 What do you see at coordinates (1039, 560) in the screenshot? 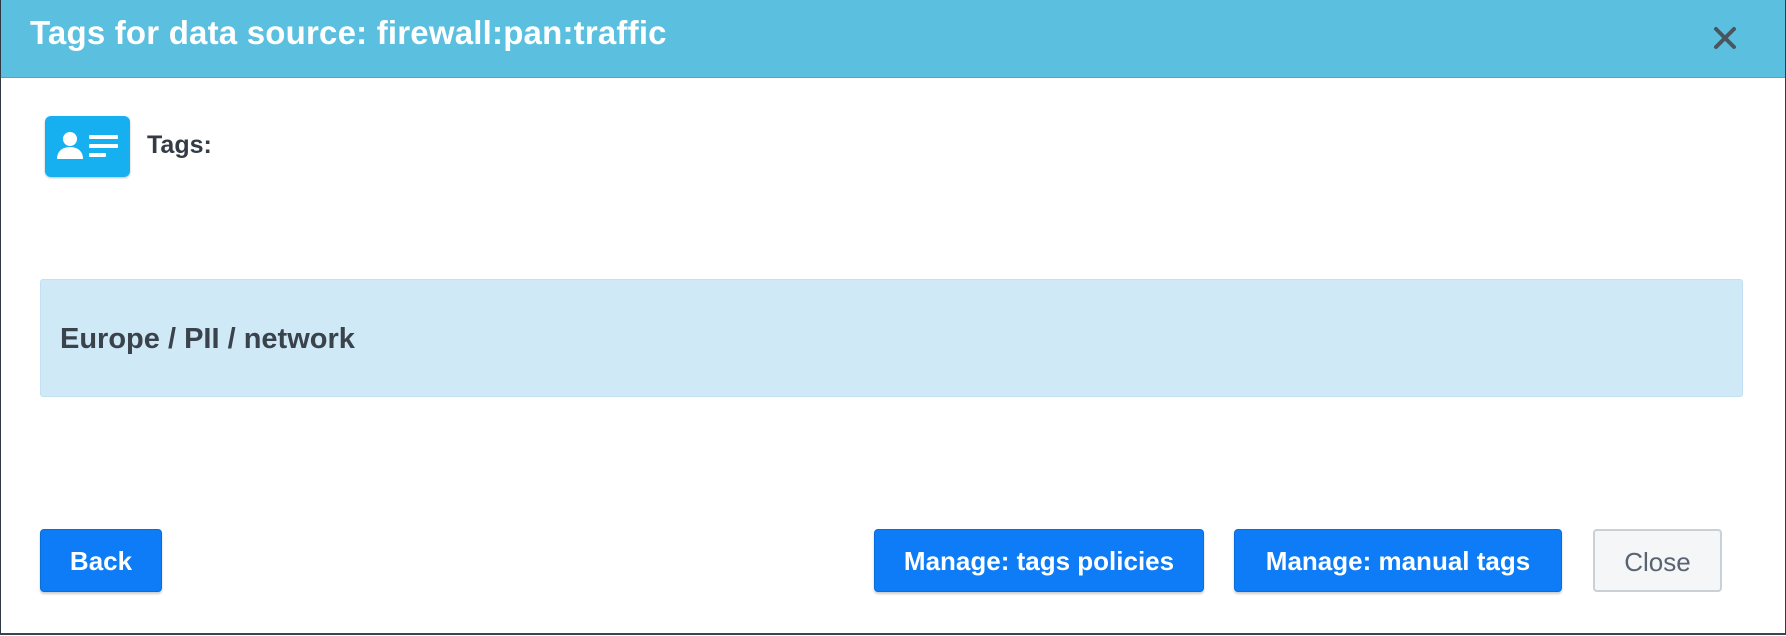
I see `manage-tags-policies-button: Manage: tags policies` at bounding box center [1039, 560].